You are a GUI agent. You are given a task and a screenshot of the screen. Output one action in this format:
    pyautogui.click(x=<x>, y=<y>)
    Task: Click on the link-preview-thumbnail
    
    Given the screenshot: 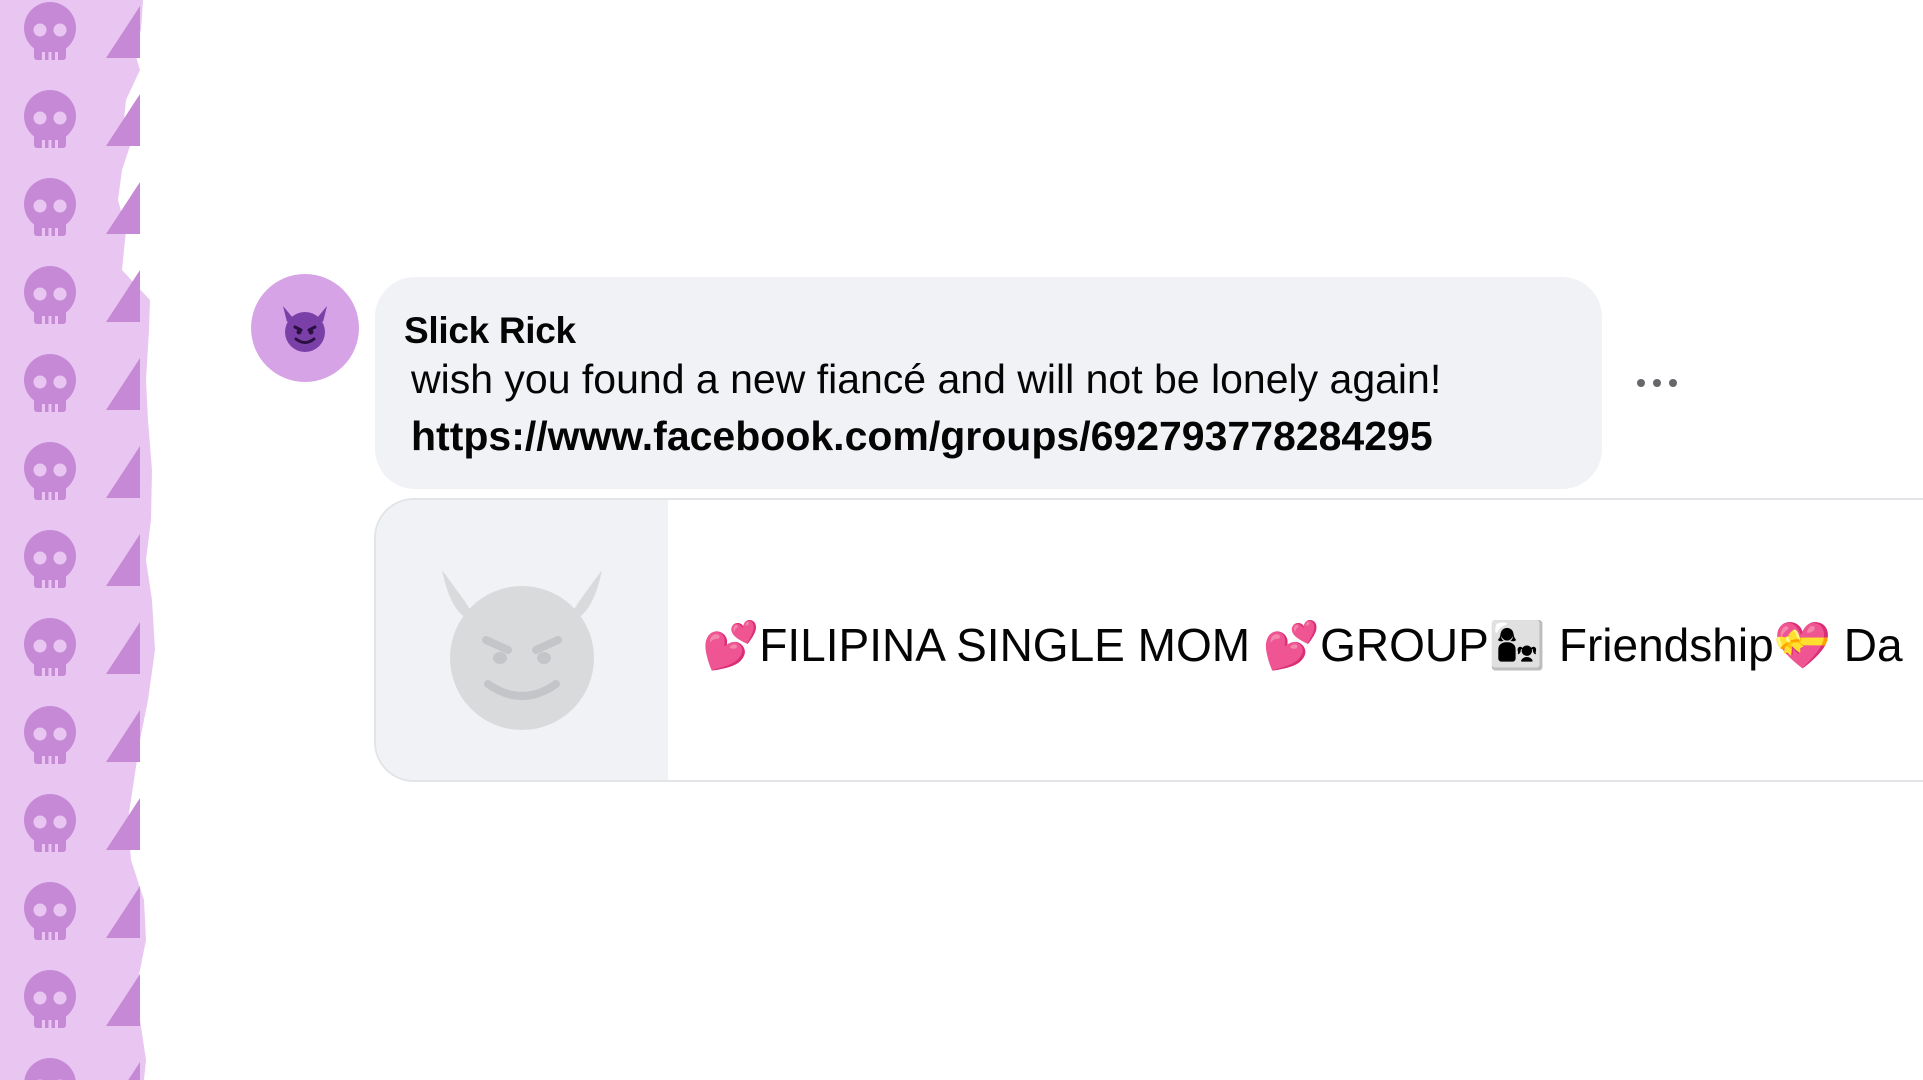 What is the action you would take?
    pyautogui.click(x=522, y=640)
    